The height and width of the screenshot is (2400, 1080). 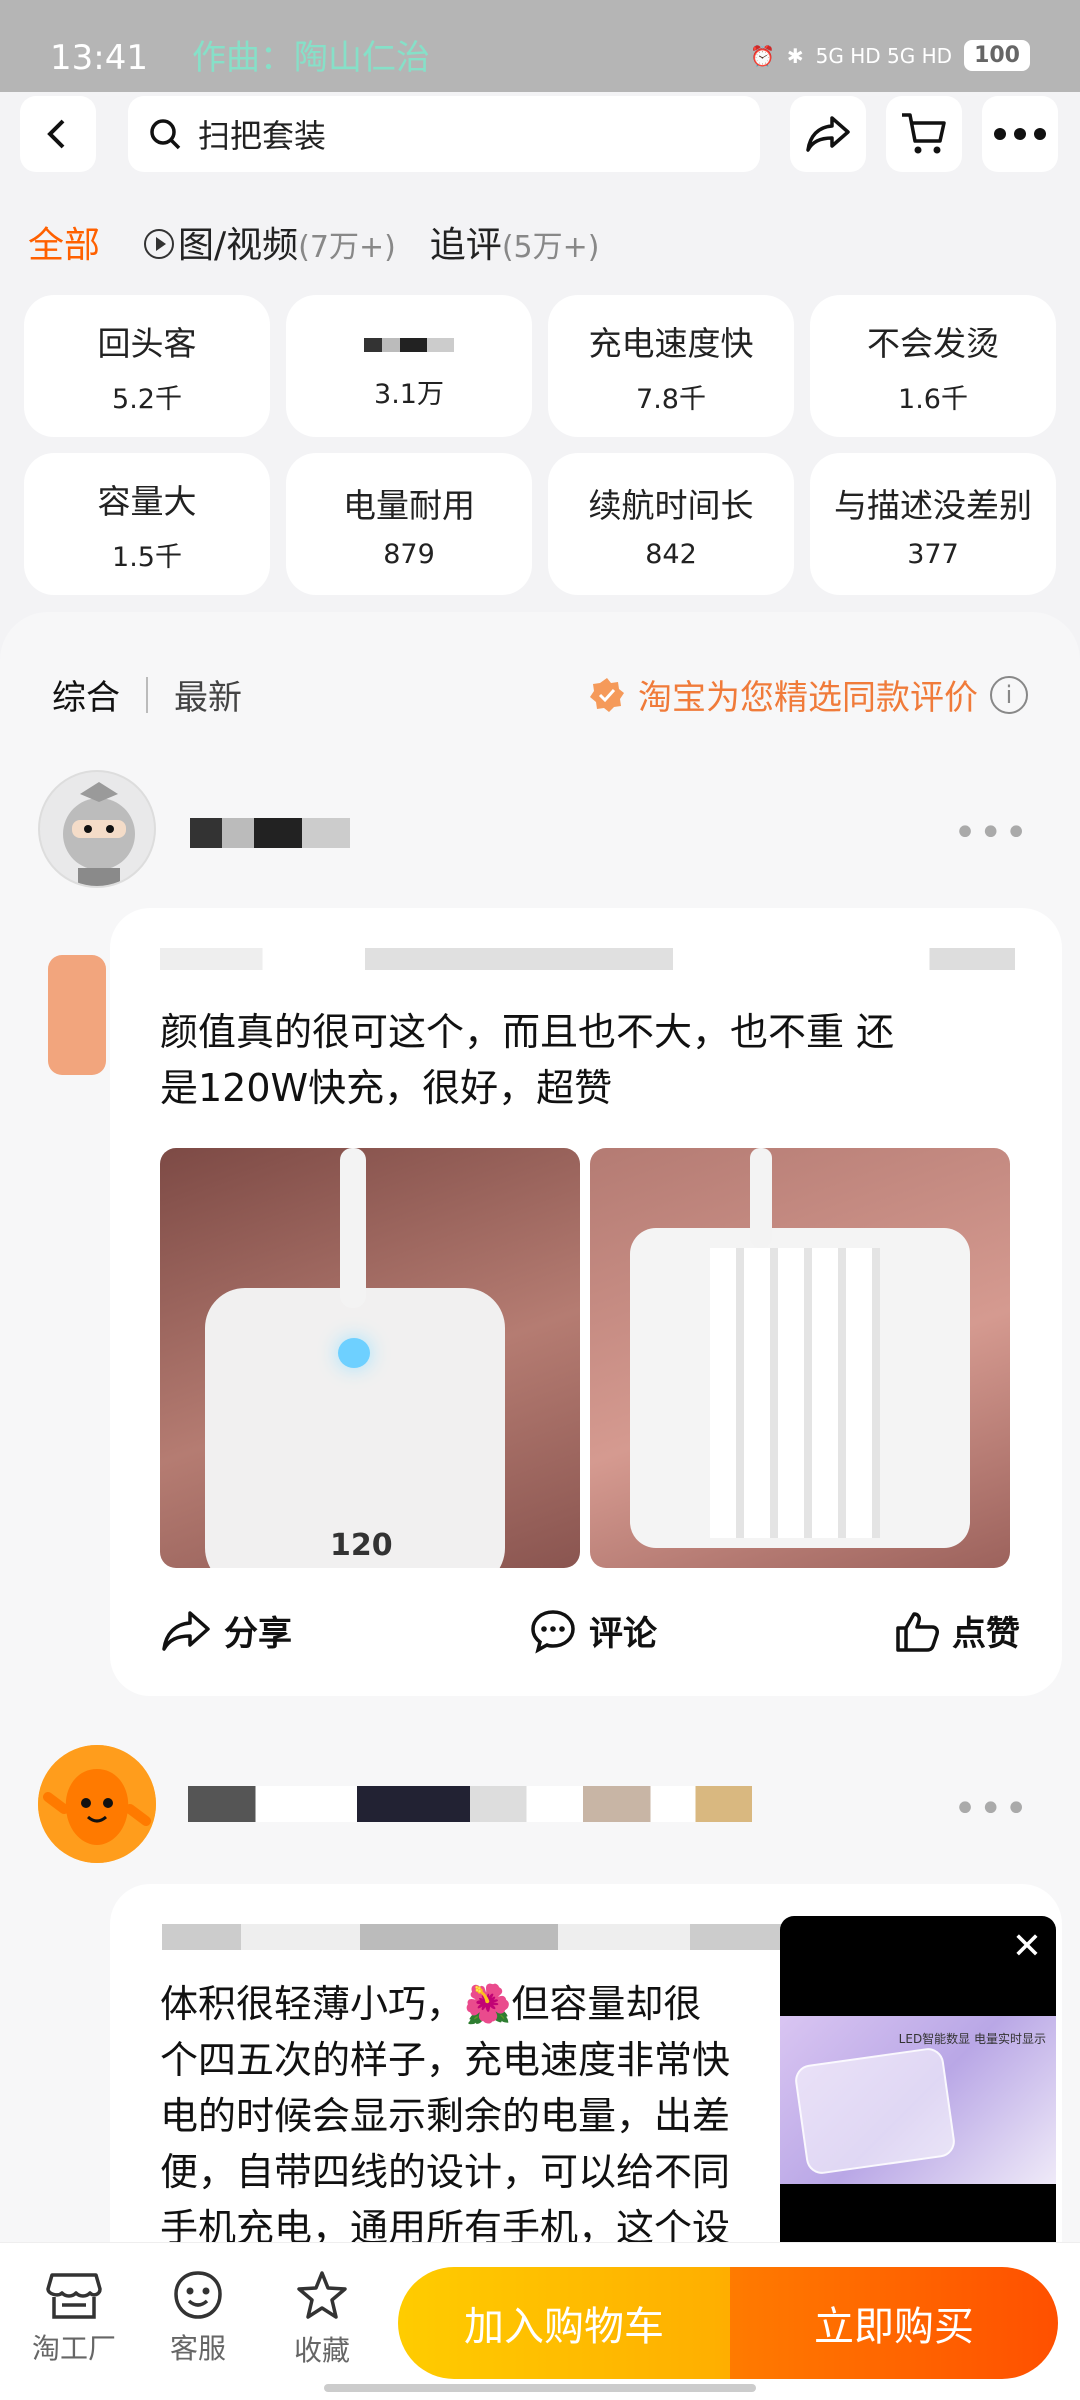 I want to click on tag-count: 7.8千, so click(x=671, y=399).